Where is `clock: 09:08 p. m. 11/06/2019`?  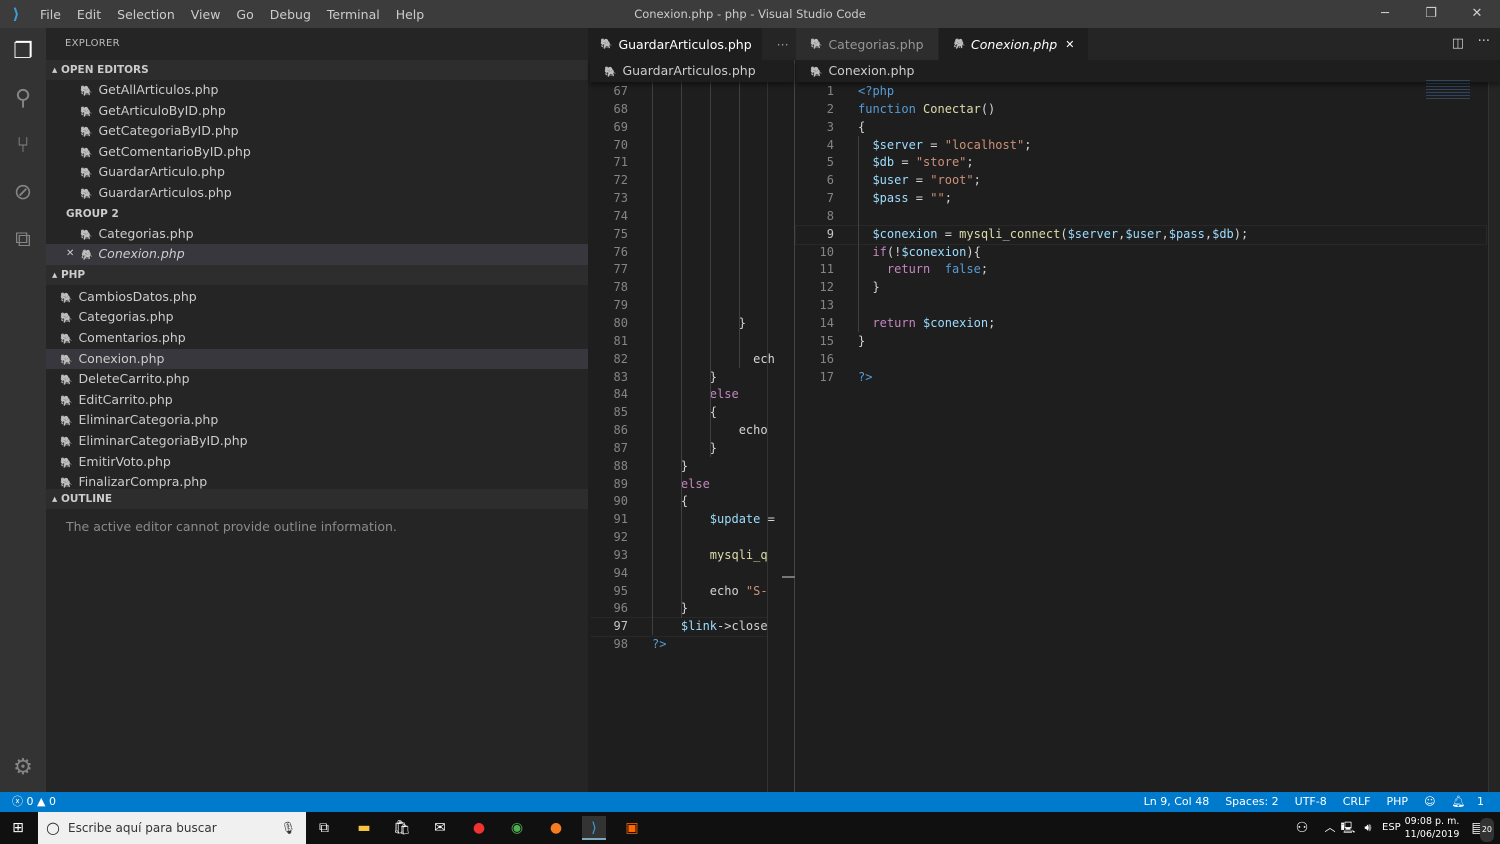
clock: 09:08 p. m. 11/06/2019 is located at coordinates (1432, 828).